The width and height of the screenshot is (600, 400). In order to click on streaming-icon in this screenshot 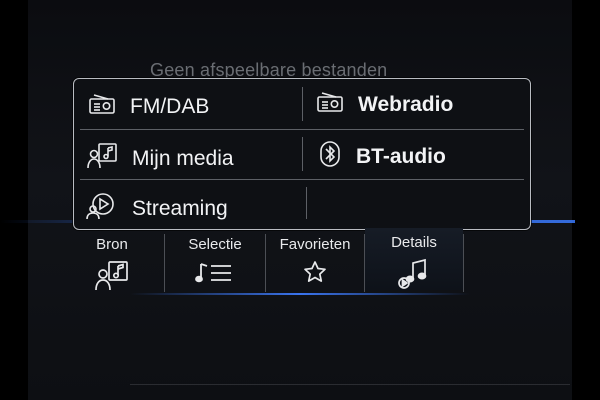, I will do `click(102, 209)`.